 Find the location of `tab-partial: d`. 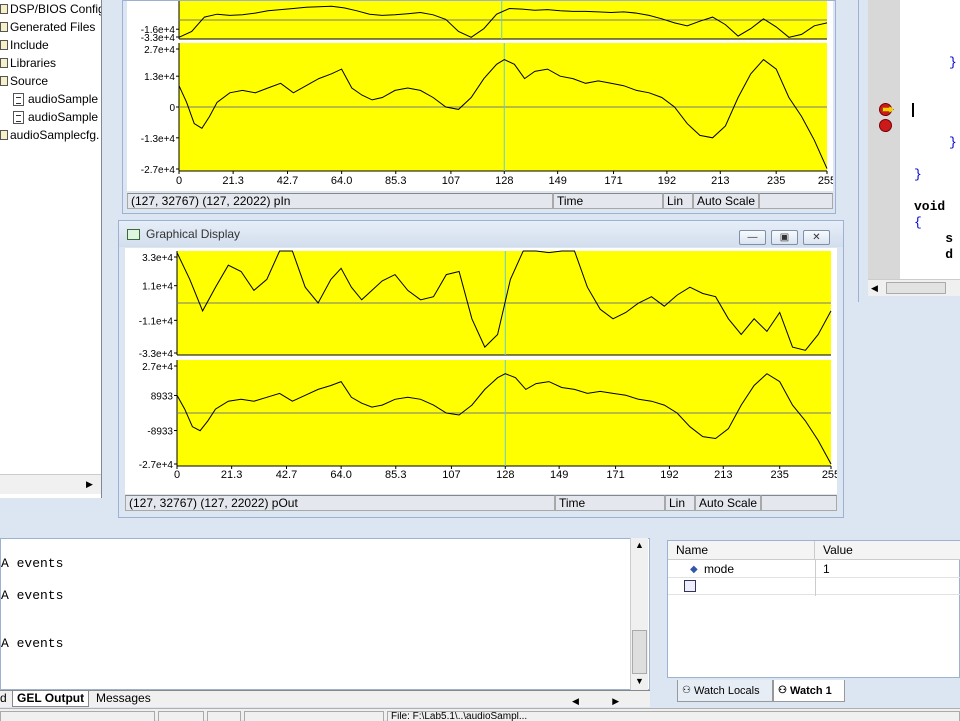

tab-partial: d is located at coordinates (5, 699).